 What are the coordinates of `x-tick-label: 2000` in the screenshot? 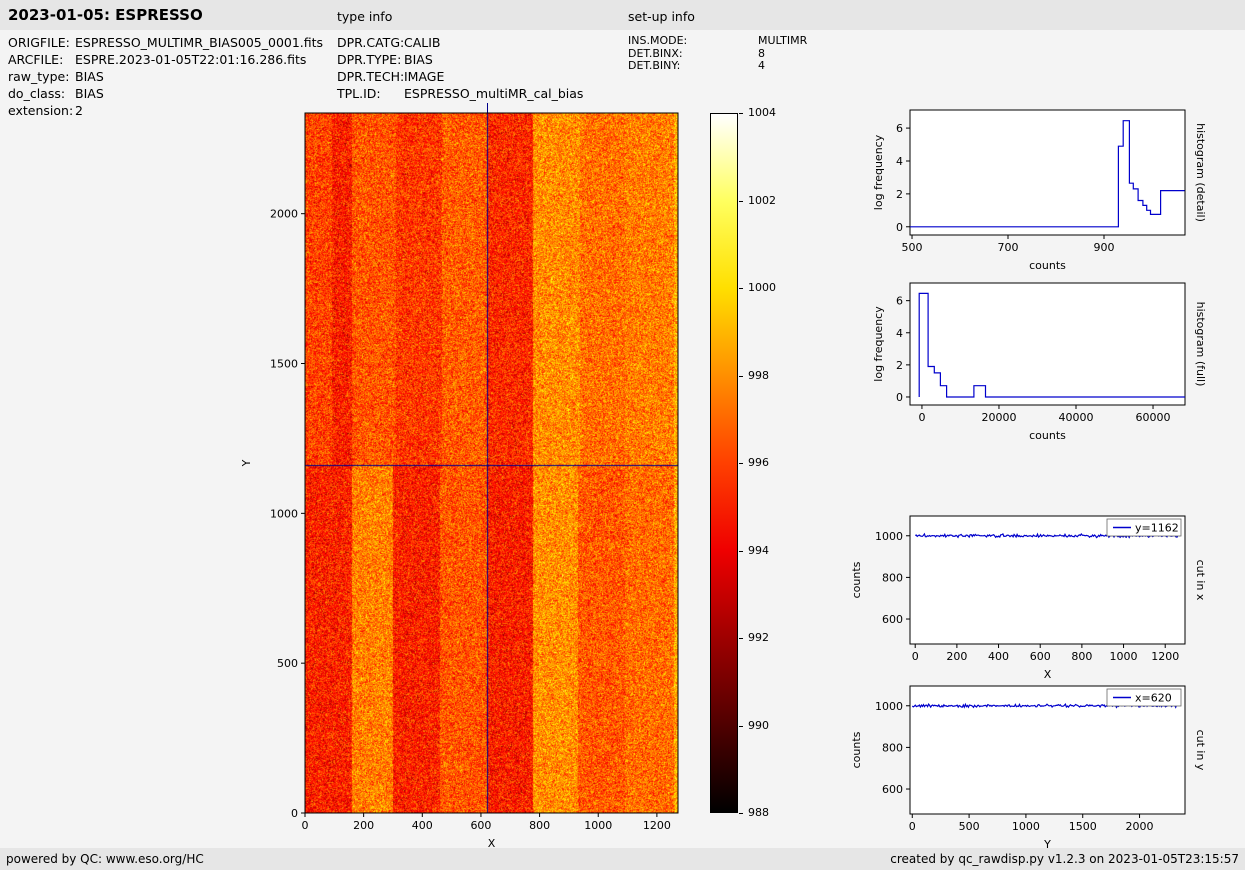 It's located at (1140, 826).